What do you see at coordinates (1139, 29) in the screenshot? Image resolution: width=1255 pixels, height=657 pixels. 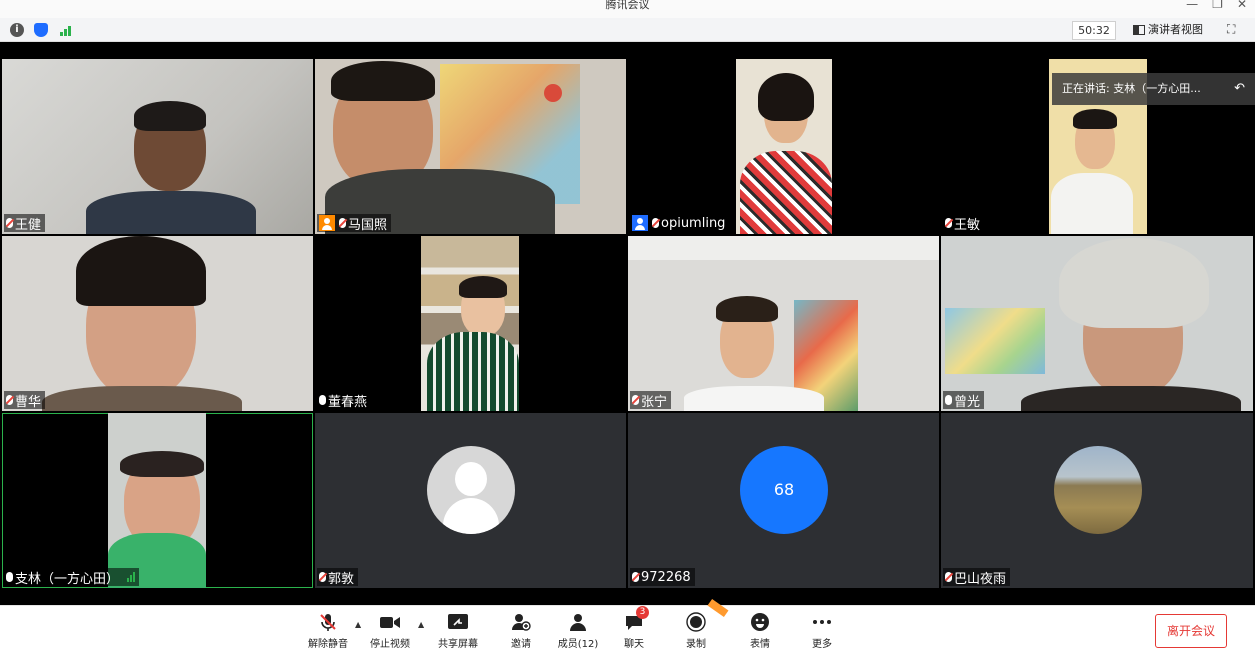 I see `layout-icon` at bounding box center [1139, 29].